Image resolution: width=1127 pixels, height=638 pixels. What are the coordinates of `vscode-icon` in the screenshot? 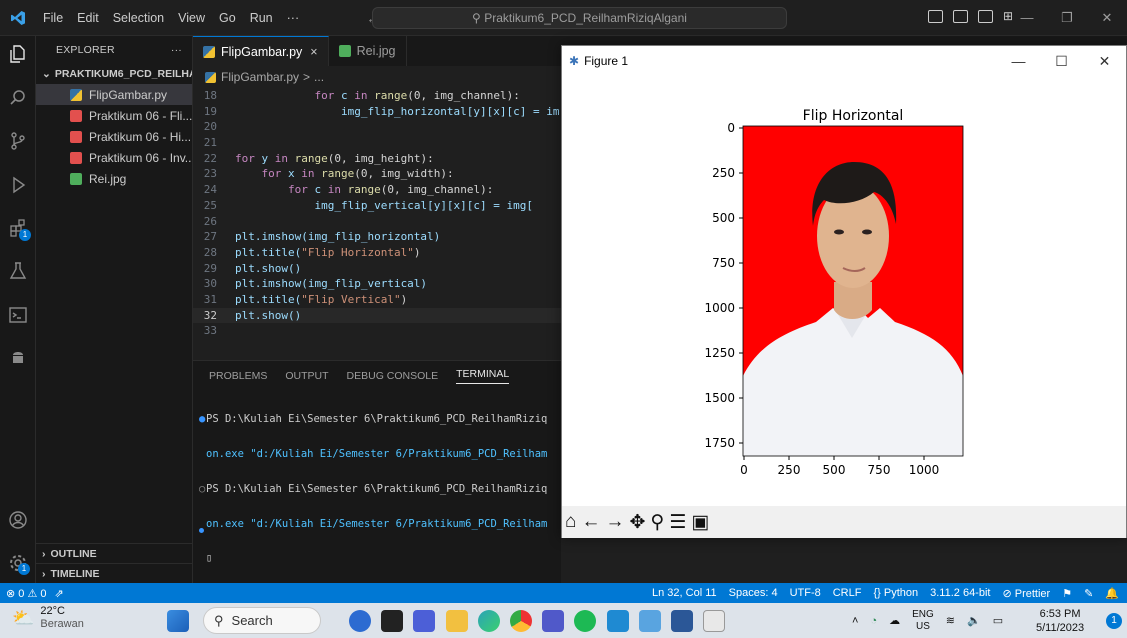 It's located at (618, 621).